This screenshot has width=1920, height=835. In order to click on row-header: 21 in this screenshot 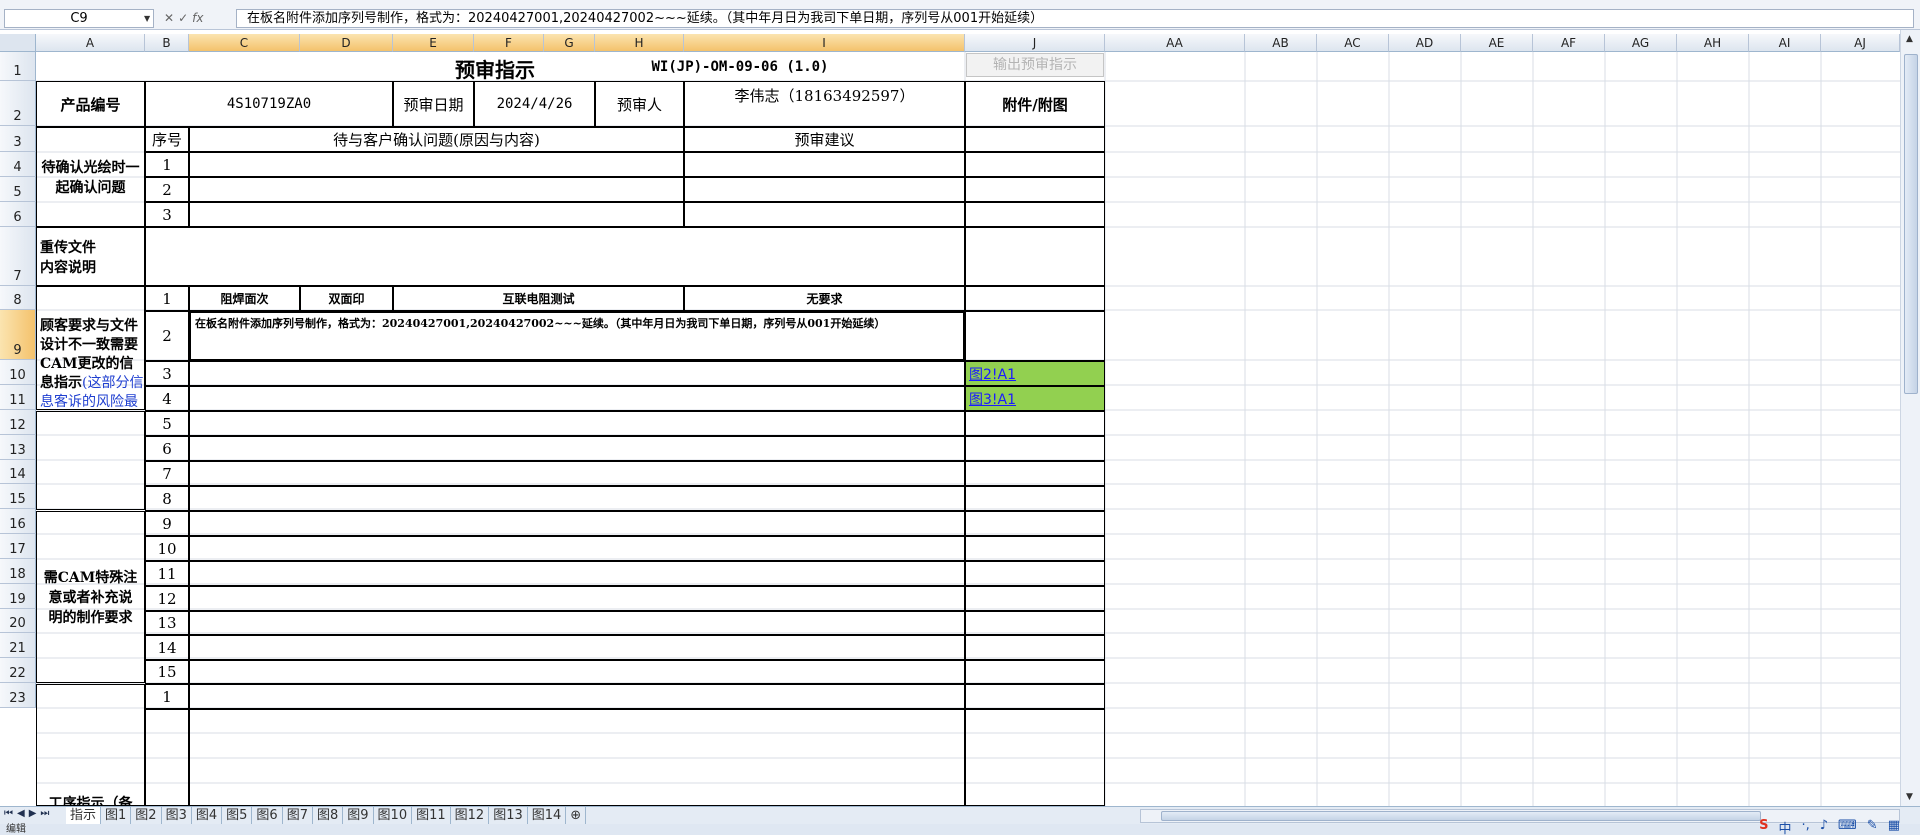, I will do `click(18, 645)`.